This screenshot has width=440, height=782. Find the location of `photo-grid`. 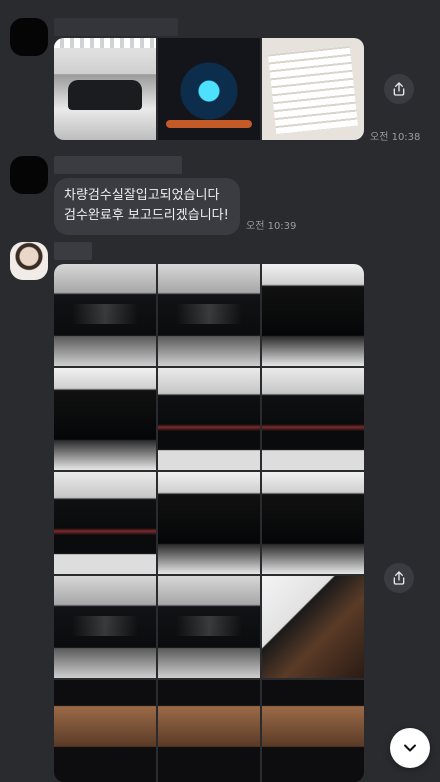

photo-grid is located at coordinates (209, 89).